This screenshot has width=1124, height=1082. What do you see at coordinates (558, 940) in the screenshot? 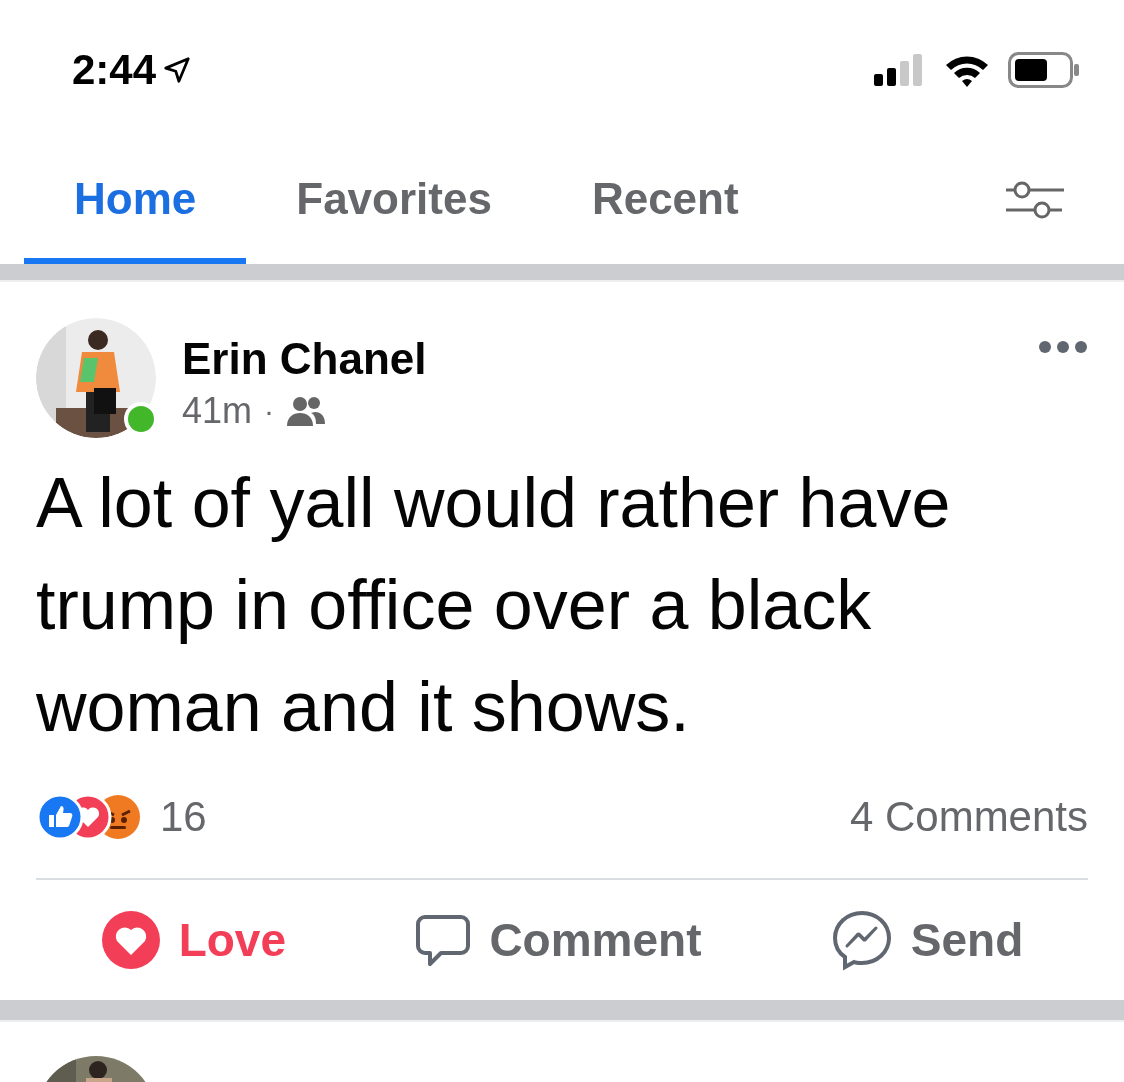
I see `comment-action-button: Comment` at bounding box center [558, 940].